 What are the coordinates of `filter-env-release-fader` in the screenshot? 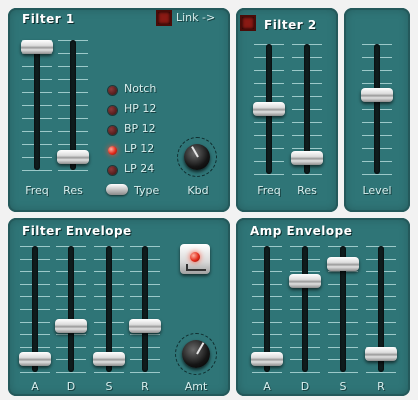 It's located at (145, 309).